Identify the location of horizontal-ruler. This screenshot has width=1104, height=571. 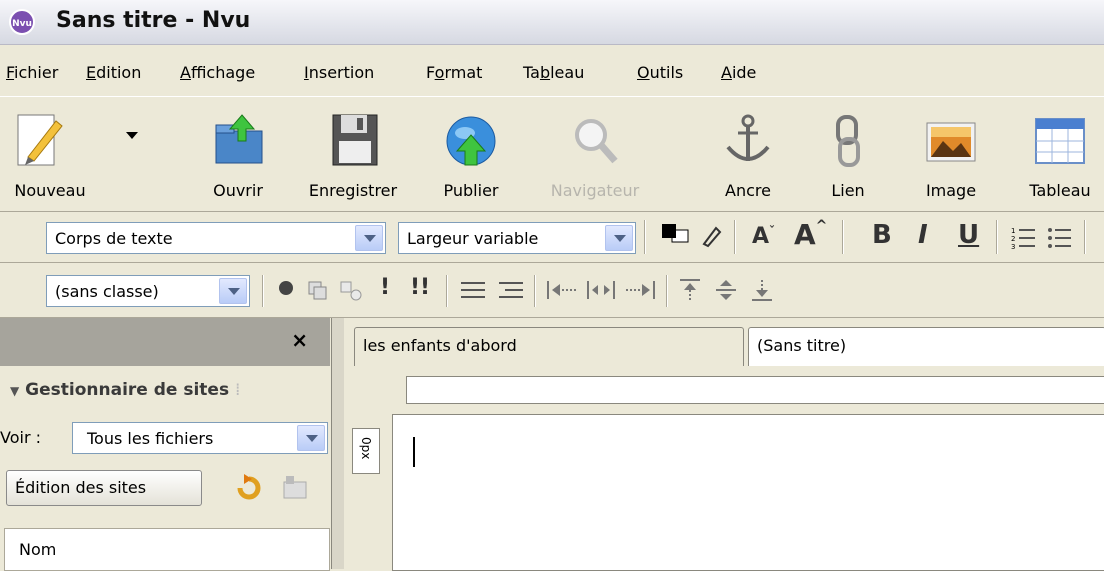
(755, 390).